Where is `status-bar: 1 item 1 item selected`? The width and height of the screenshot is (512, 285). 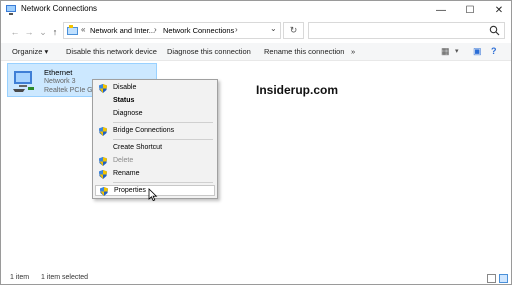 status-bar: 1 item 1 item selected is located at coordinates (256, 279).